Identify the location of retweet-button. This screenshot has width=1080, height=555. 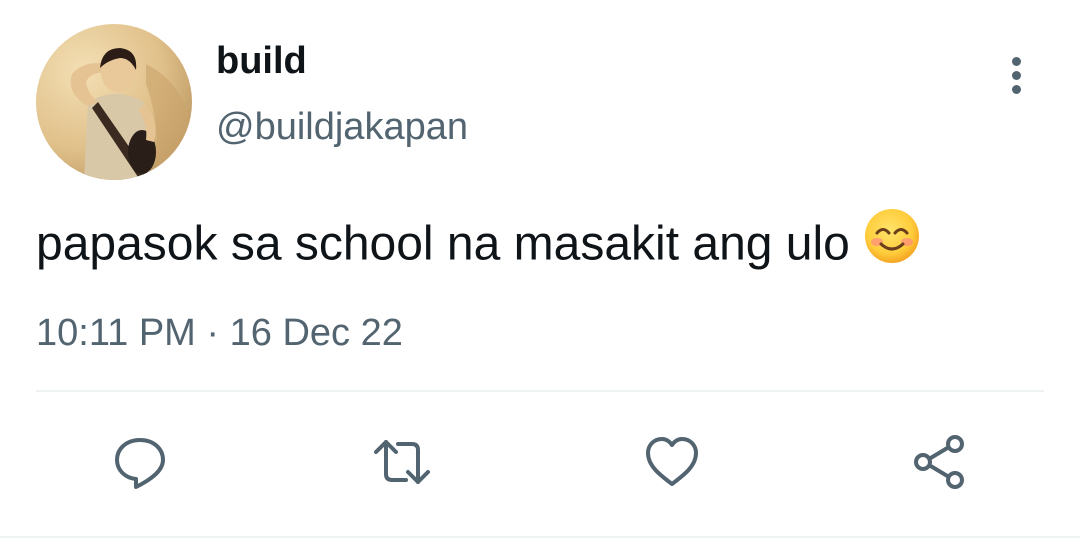
(402, 462).